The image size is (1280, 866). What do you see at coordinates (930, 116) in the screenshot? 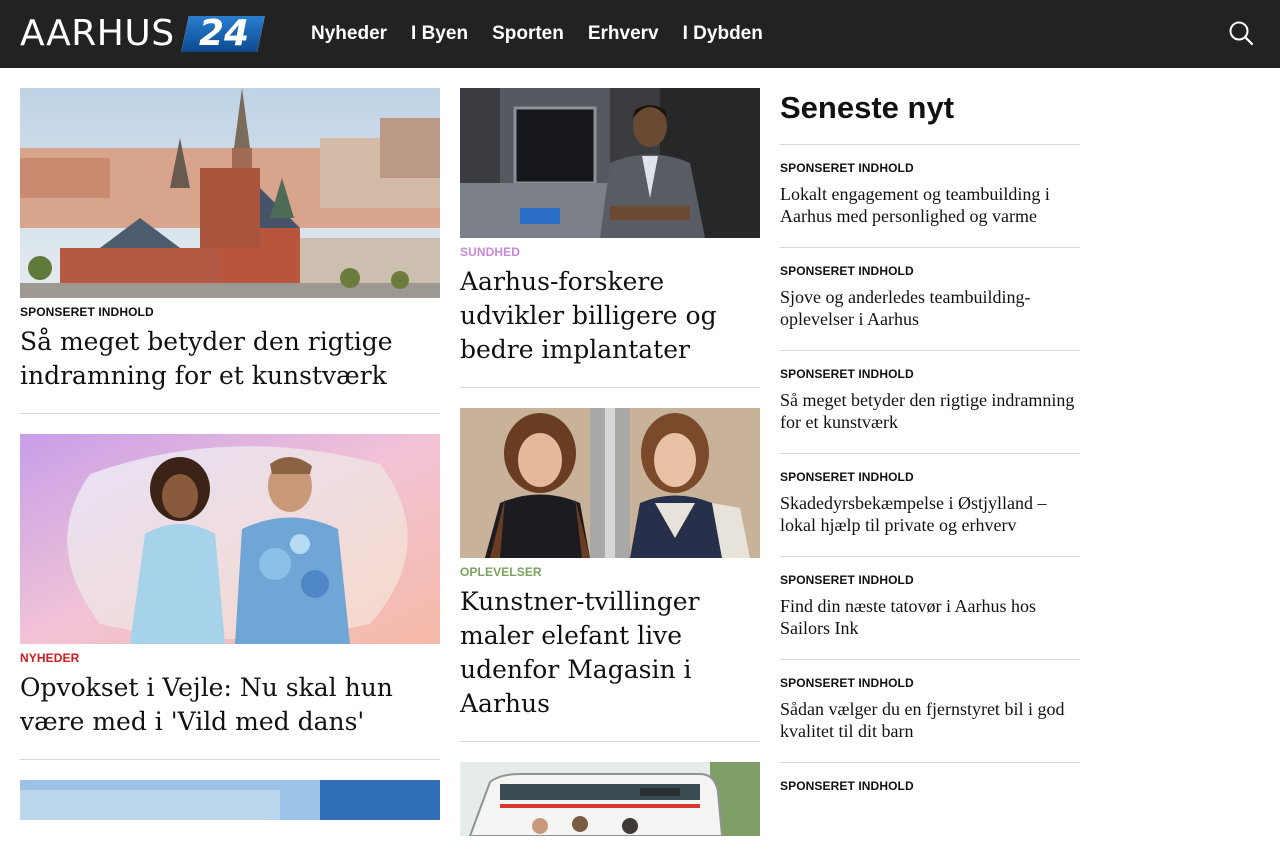
I see `latest-news-heading: Seneste nyt` at bounding box center [930, 116].